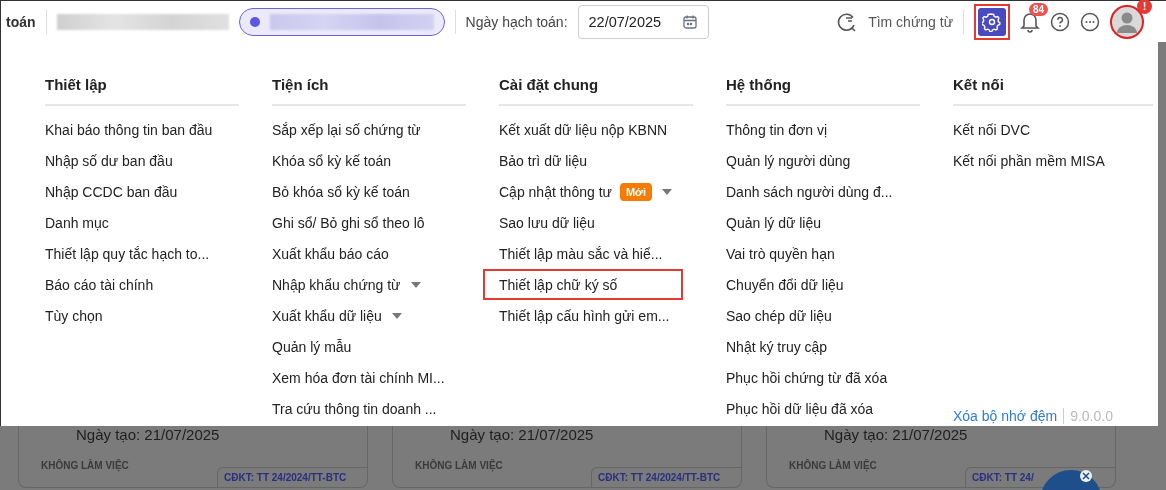  I want to click on menu-item: Xuất khẩu dữ liệu, so click(356, 315).